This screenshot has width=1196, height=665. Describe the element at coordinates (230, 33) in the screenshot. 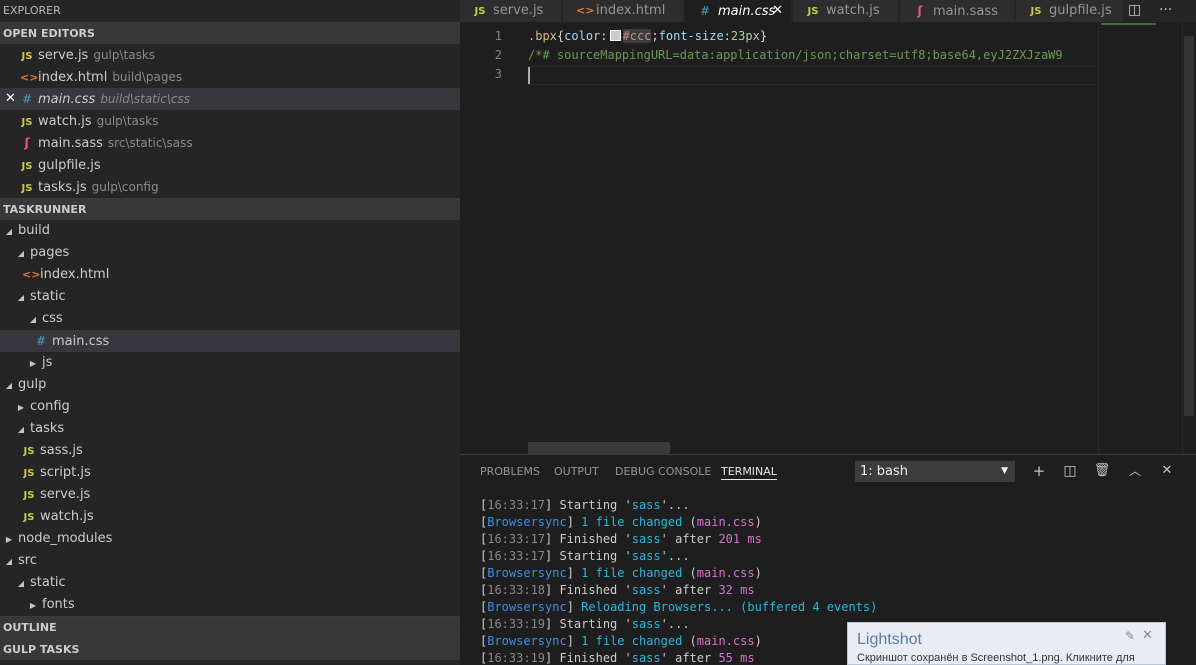

I see `open-editors-header: OPEN EDITORS` at that location.